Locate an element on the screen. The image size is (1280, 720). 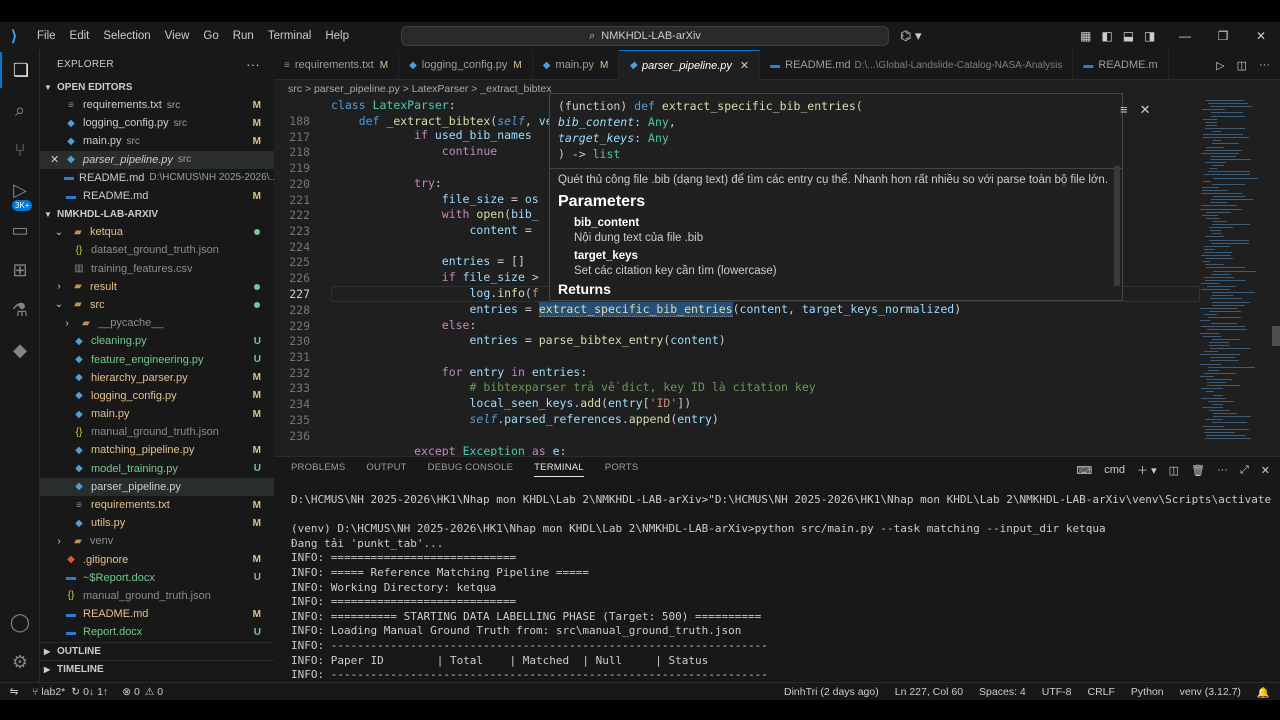
tree-folder: › ▰ venv is located at coordinates (157, 541).